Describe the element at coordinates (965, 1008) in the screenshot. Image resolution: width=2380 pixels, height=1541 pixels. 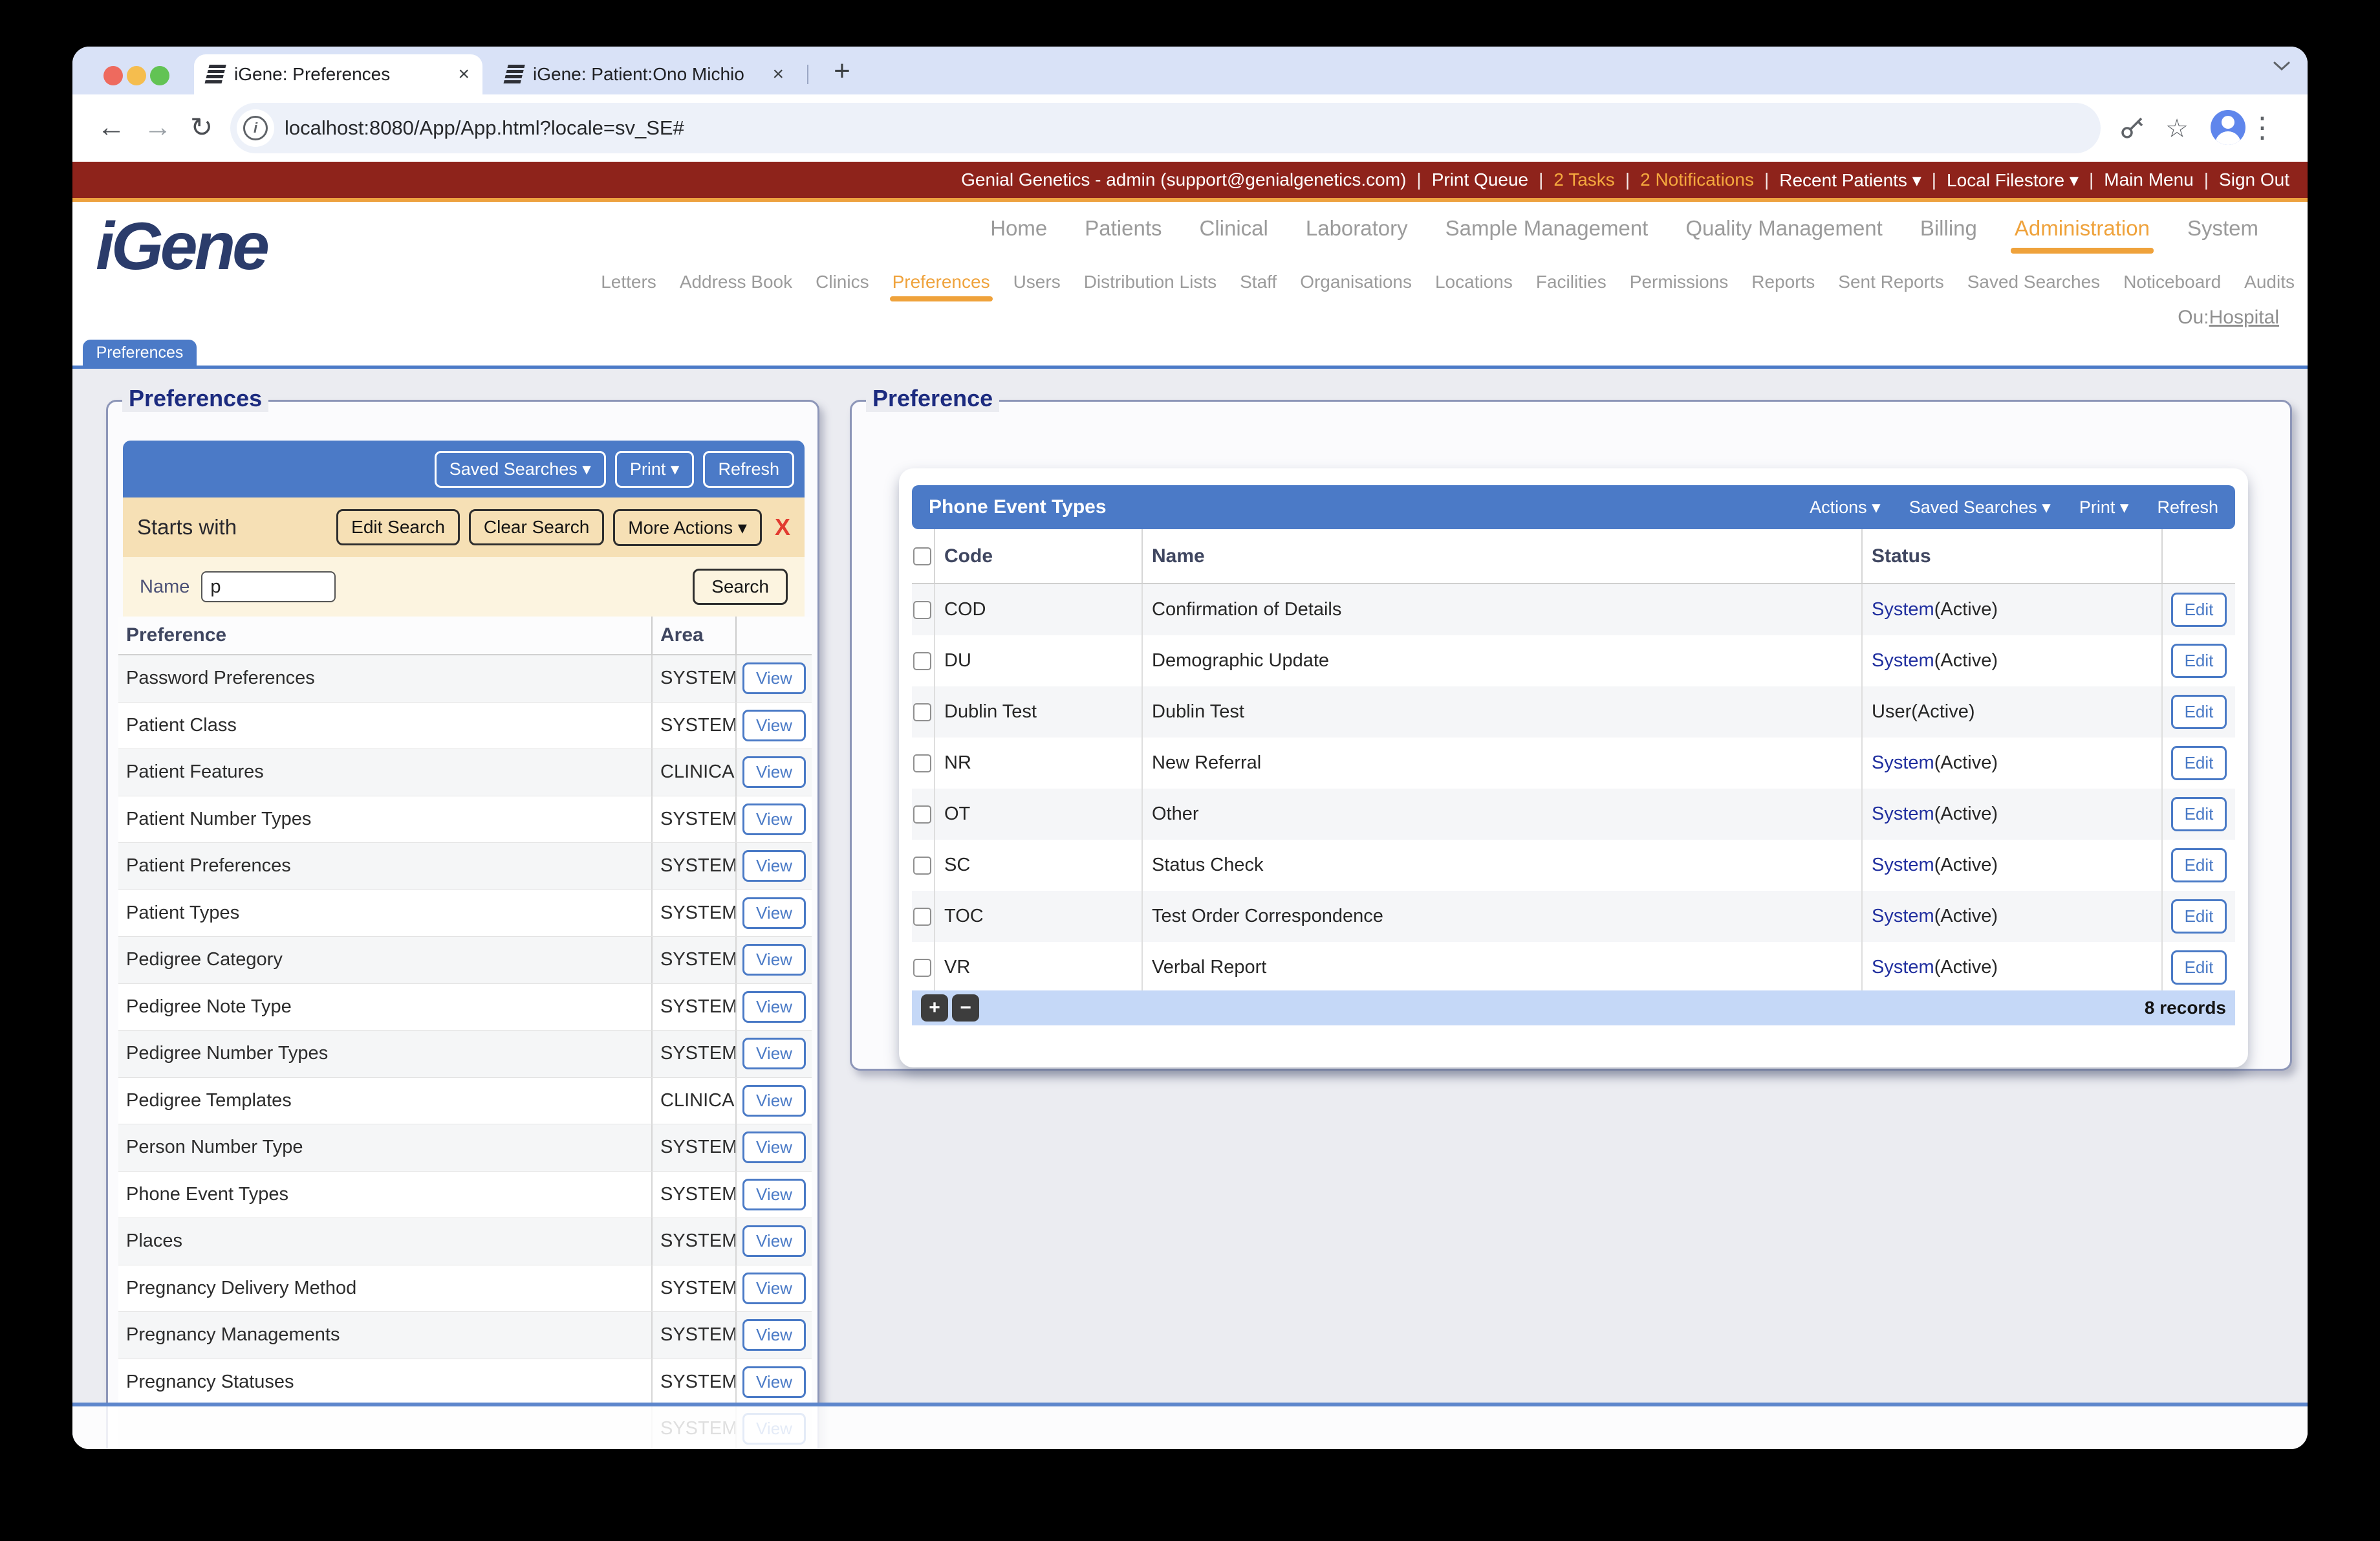
I see `remove-row-icon: −` at that location.